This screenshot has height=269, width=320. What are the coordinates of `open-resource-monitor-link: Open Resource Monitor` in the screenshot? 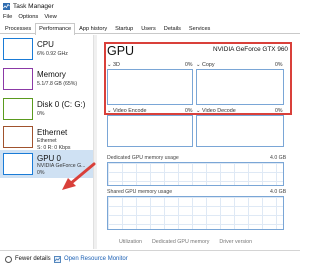 It's located at (96, 259).